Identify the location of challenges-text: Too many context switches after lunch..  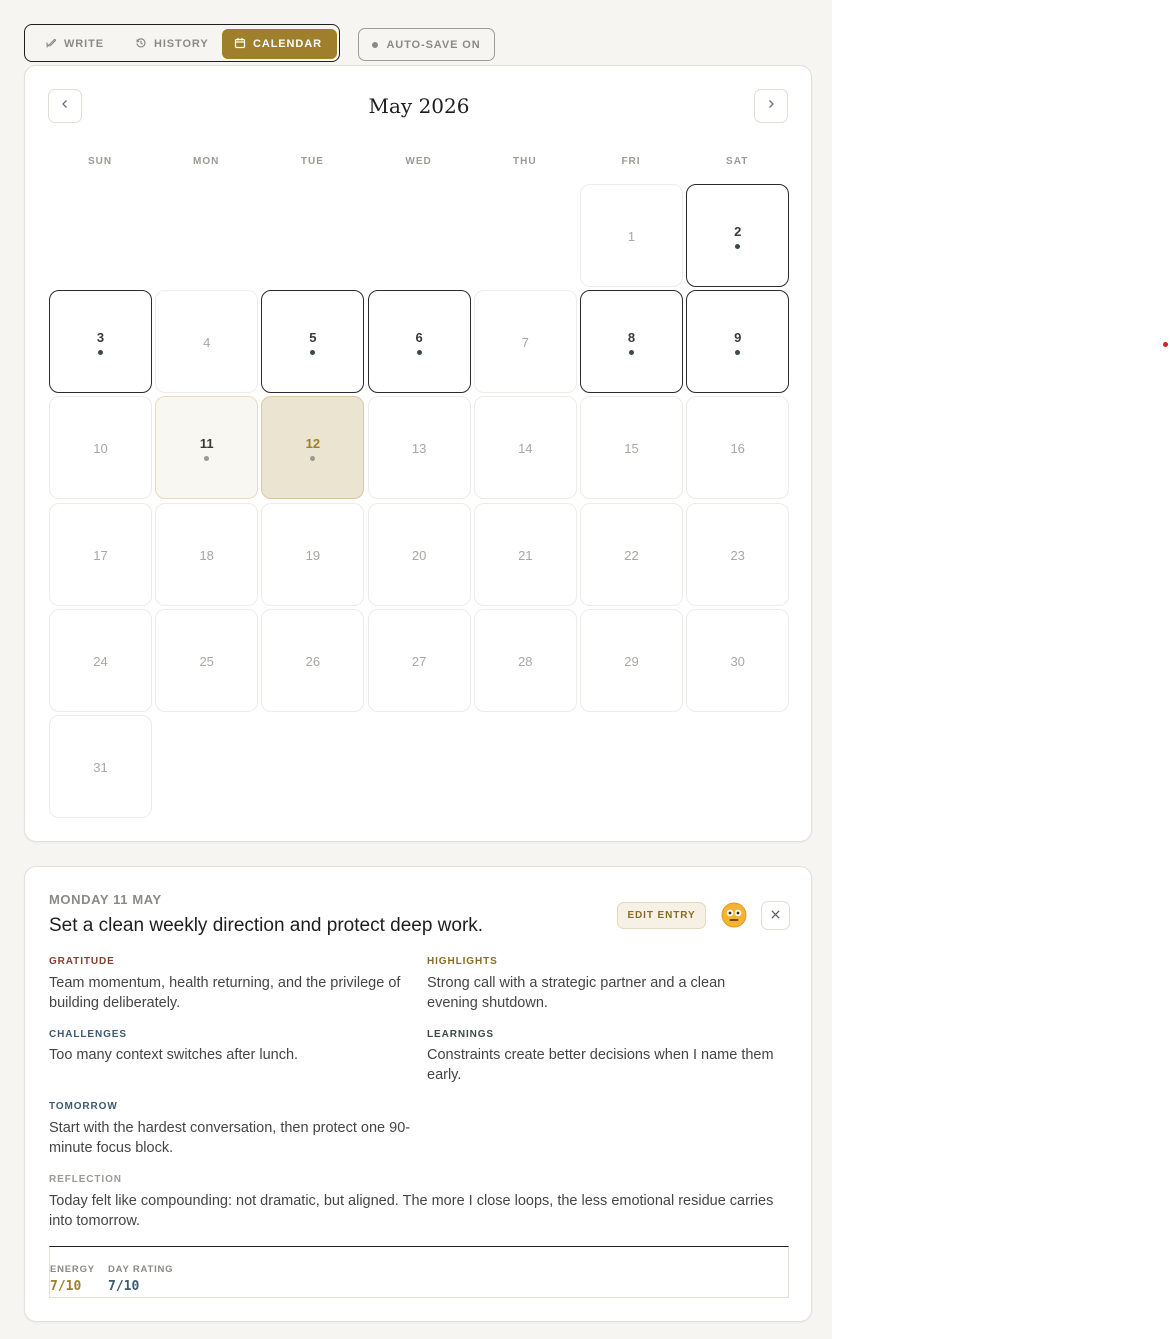
(174, 1055).